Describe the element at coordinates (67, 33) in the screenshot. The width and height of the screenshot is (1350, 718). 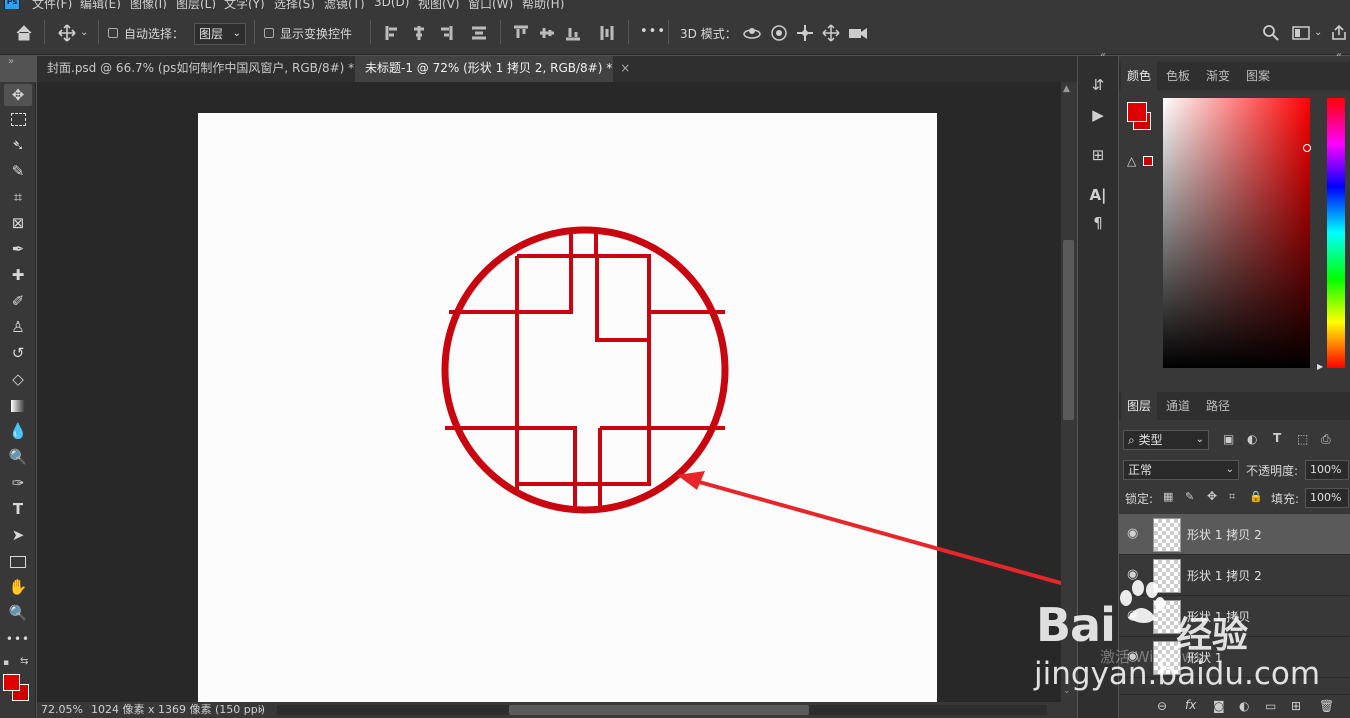
I see `move-tool-icon` at that location.